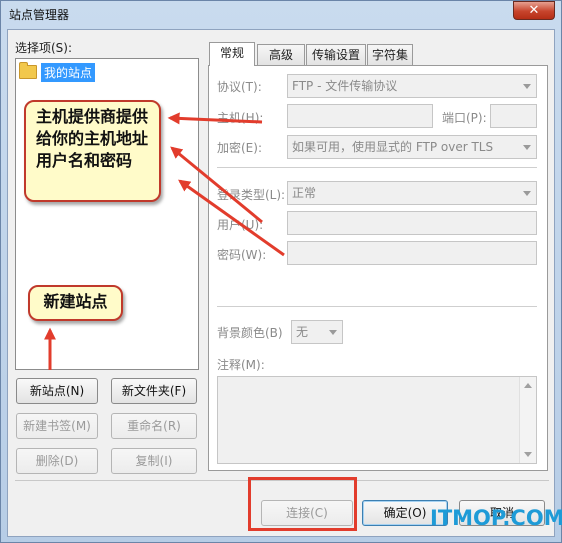 Image resolution: width=562 pixels, height=543 pixels. I want to click on delete-button: 删除(D), so click(57, 461).